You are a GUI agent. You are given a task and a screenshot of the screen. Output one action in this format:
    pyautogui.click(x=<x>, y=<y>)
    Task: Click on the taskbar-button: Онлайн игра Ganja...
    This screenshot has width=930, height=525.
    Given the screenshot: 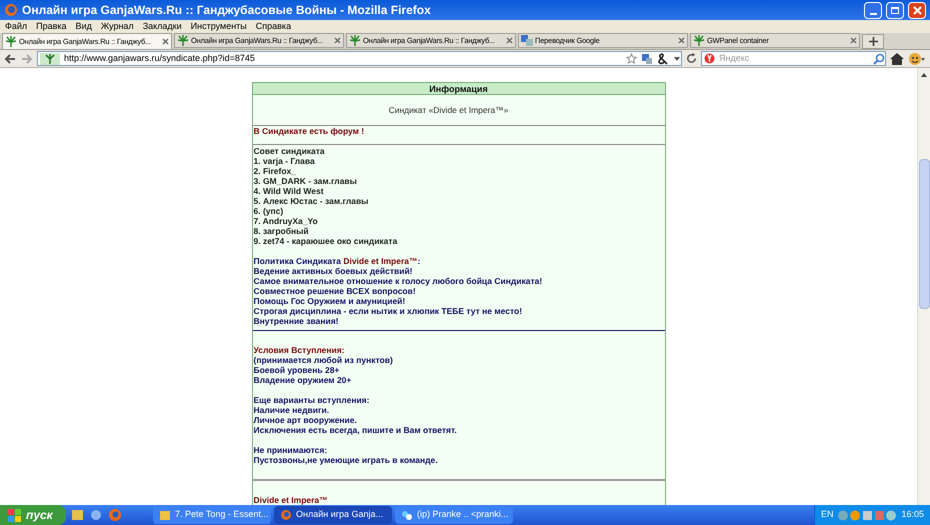 What is the action you would take?
    pyautogui.click(x=333, y=515)
    